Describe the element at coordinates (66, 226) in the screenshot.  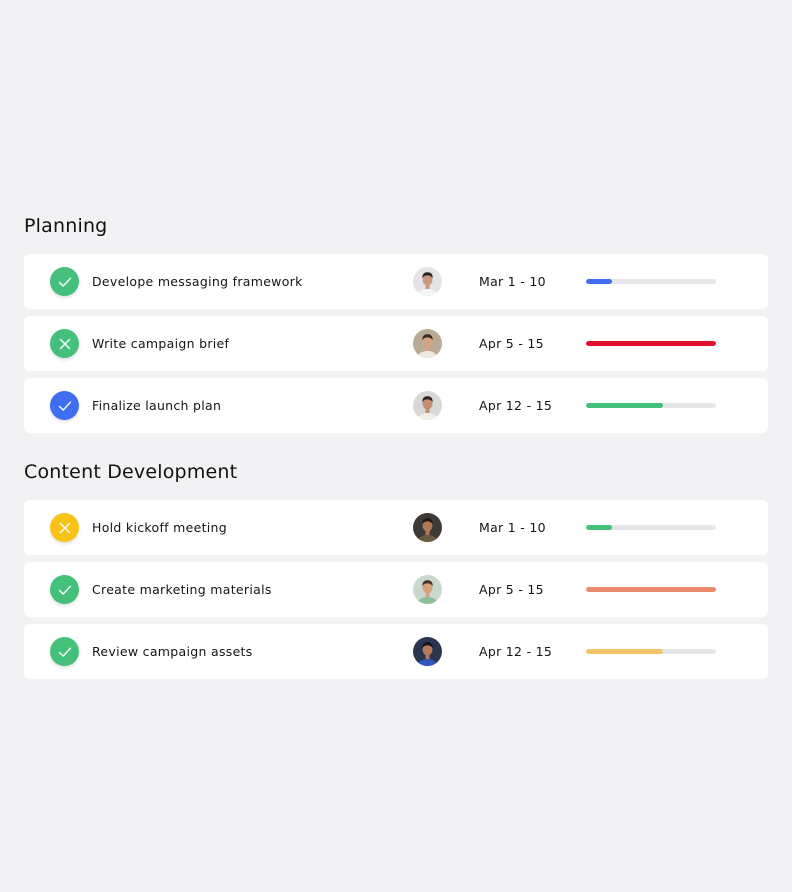
I see `section-title: Planning` at that location.